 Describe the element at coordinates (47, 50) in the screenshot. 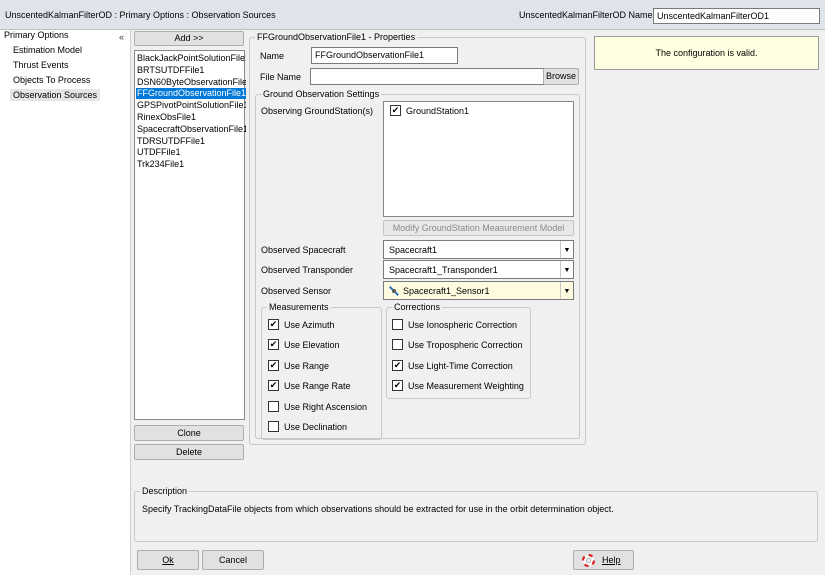

I see `nav-item-estimation-model: Estimation Model` at that location.